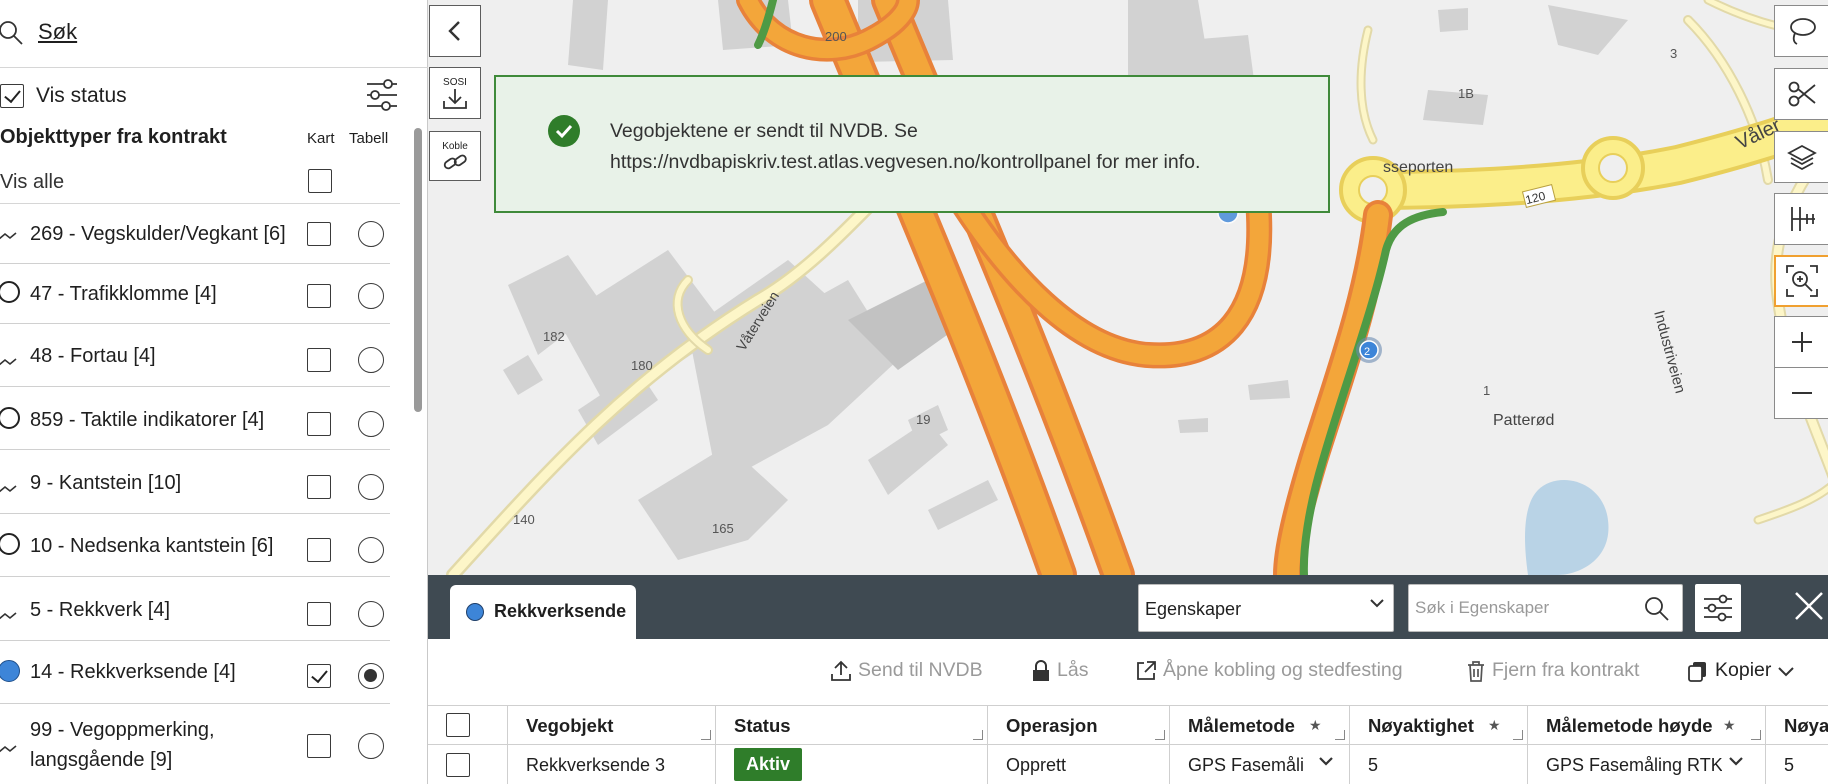 This screenshot has width=1828, height=784. I want to click on send-to-nvdb-button: Send til NVDB, so click(906, 670).